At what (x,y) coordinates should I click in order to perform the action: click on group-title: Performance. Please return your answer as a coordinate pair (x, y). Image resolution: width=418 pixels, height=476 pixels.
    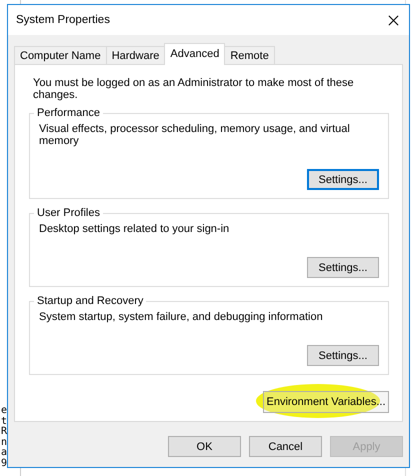
    Looking at the image, I should click on (68, 113).